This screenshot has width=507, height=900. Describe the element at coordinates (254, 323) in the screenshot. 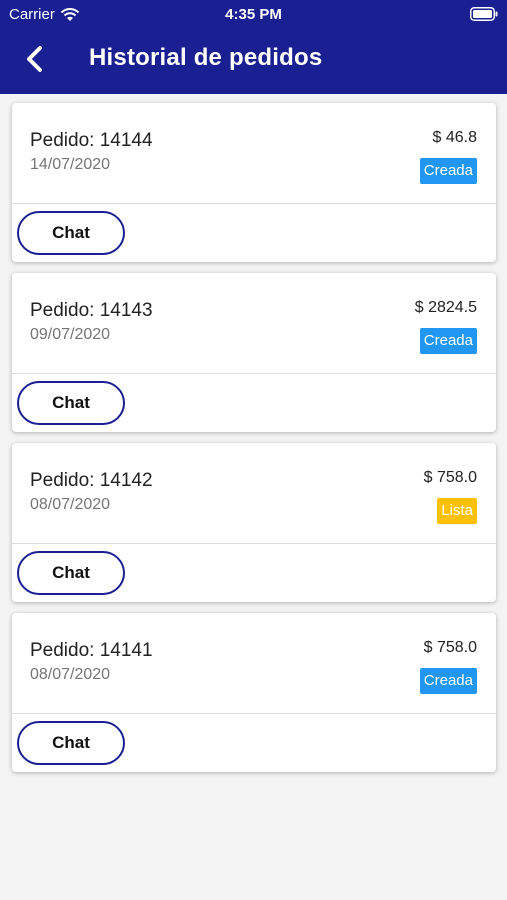

I see `order-card-body: Pedido: 14143 09/07/2020 $ 2824.5 Creada` at that location.